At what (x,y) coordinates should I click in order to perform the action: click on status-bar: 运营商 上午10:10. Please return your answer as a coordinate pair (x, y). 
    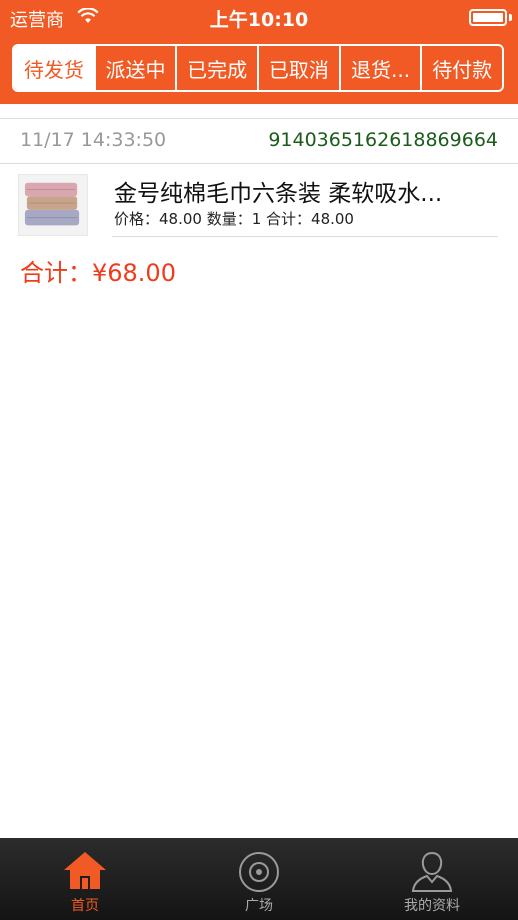
    Looking at the image, I should click on (259, 17).